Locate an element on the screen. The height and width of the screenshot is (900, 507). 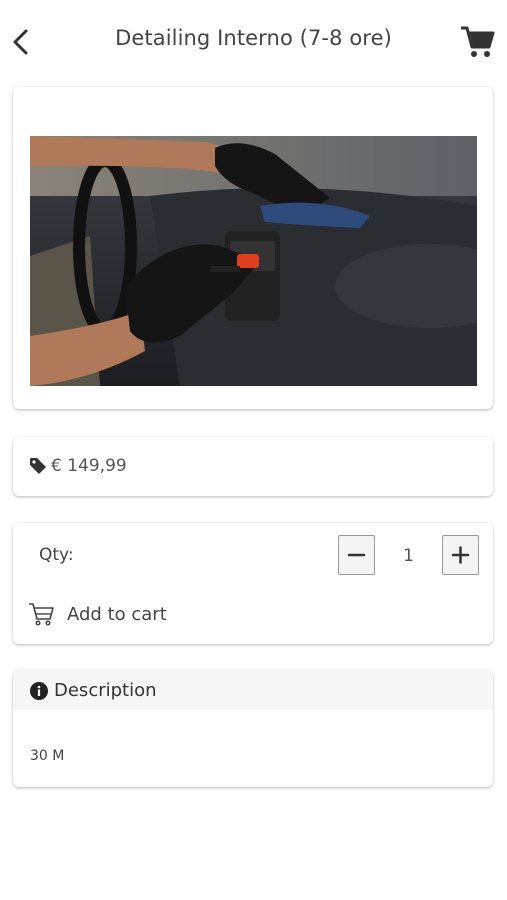
plus-icon is located at coordinates (460, 555).